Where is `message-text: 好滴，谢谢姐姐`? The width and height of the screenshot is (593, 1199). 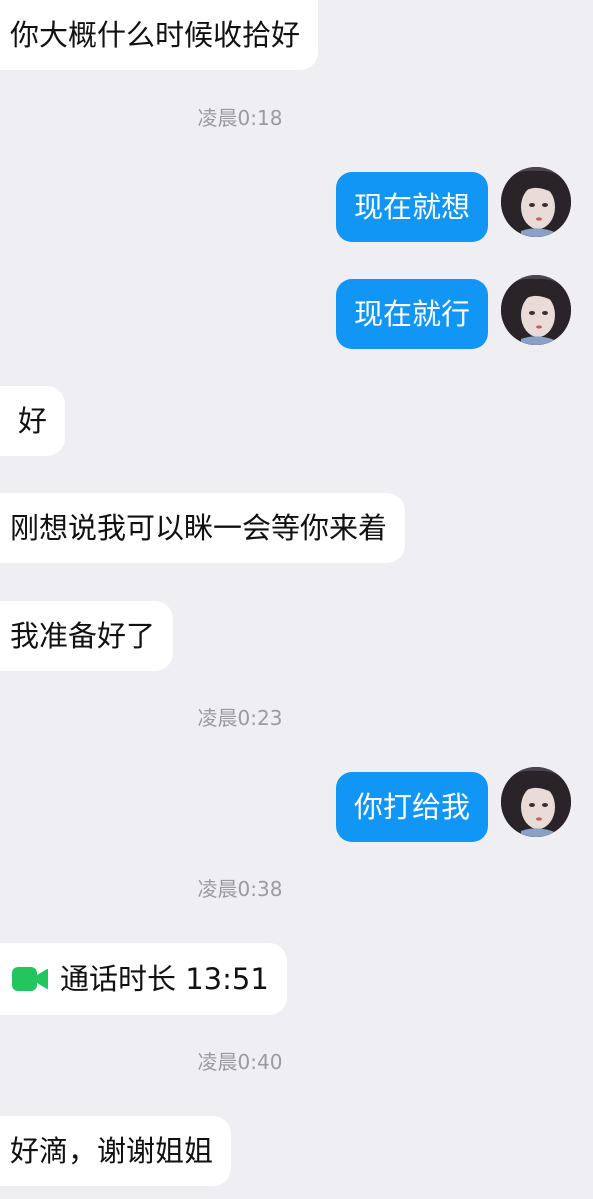 message-text: 好滴，谢谢姐姐 is located at coordinates (112, 1150).